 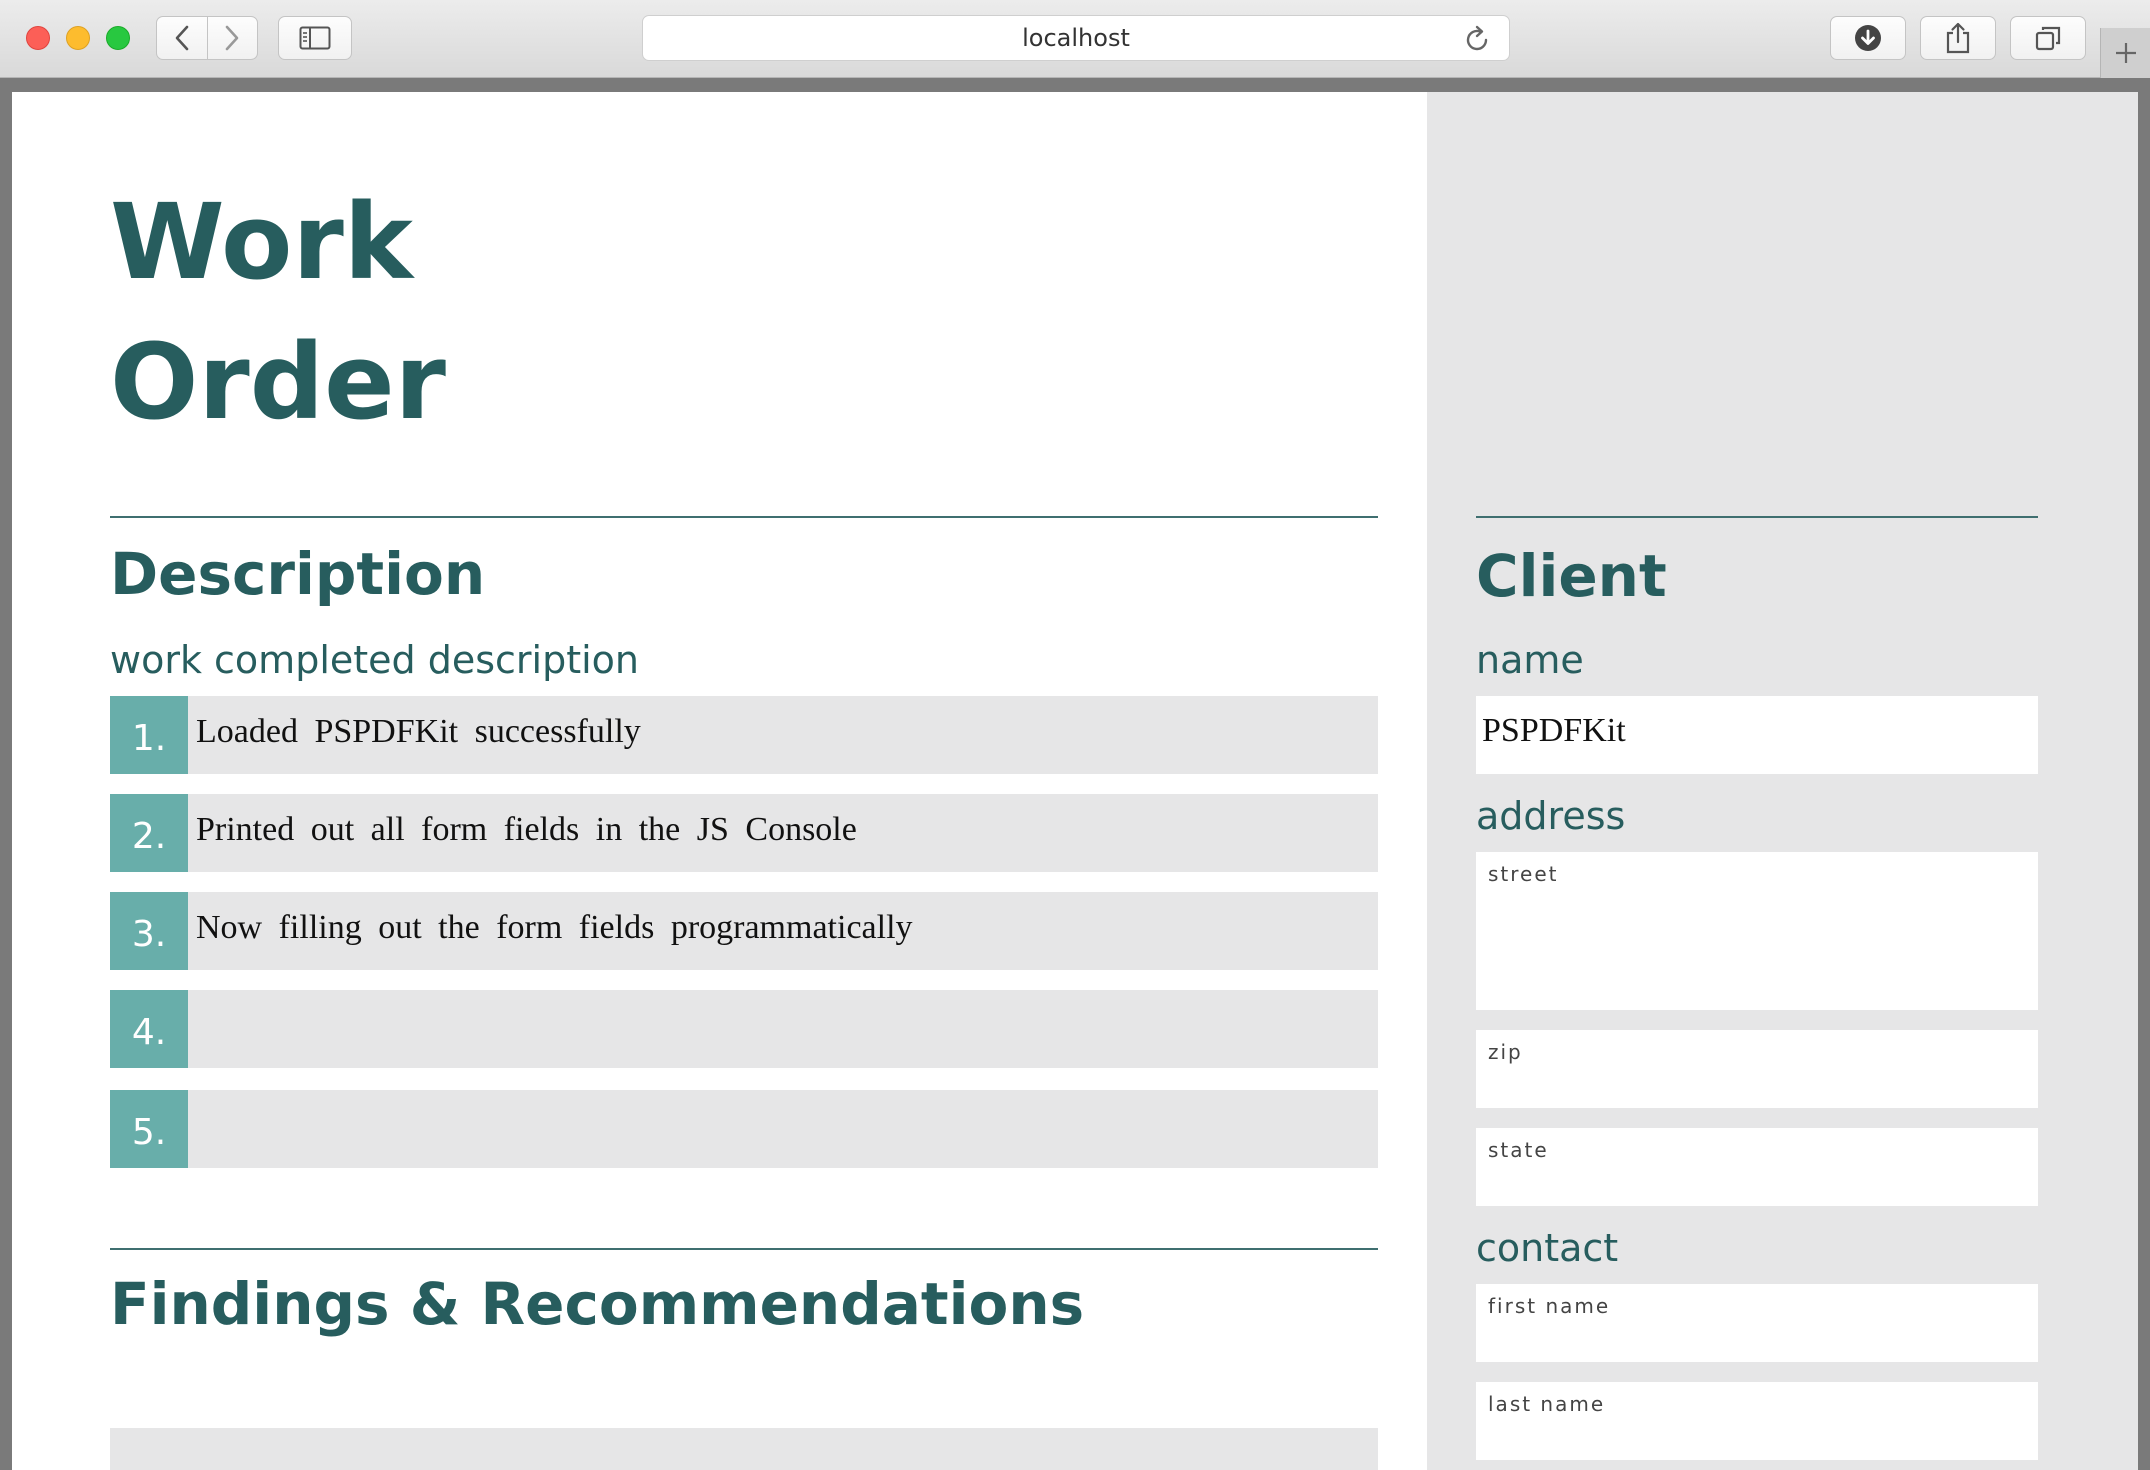 What do you see at coordinates (261, 242) in the screenshot?
I see `page-title-line1: Work` at bounding box center [261, 242].